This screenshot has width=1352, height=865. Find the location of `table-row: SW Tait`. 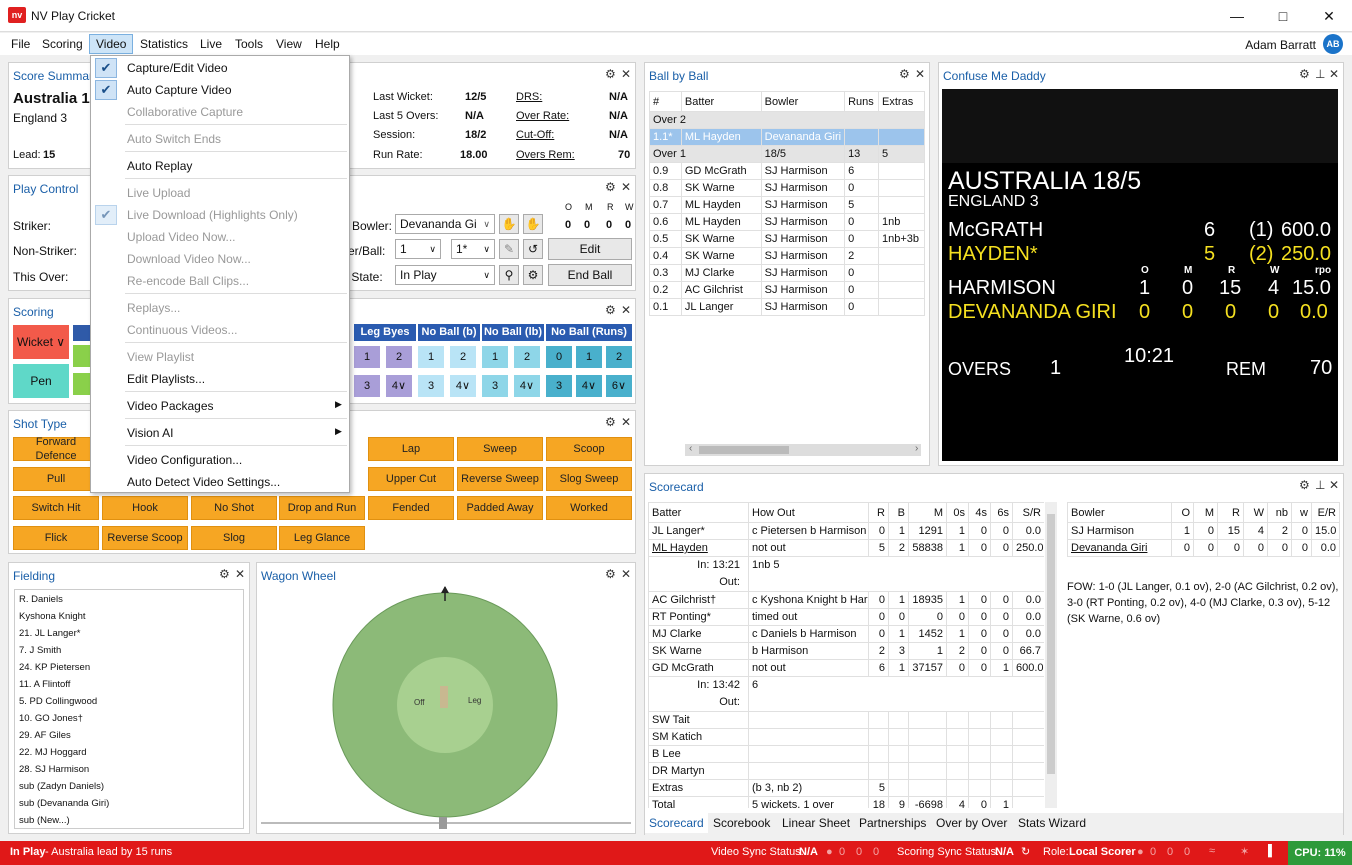

table-row: SW Tait is located at coordinates (846, 720).